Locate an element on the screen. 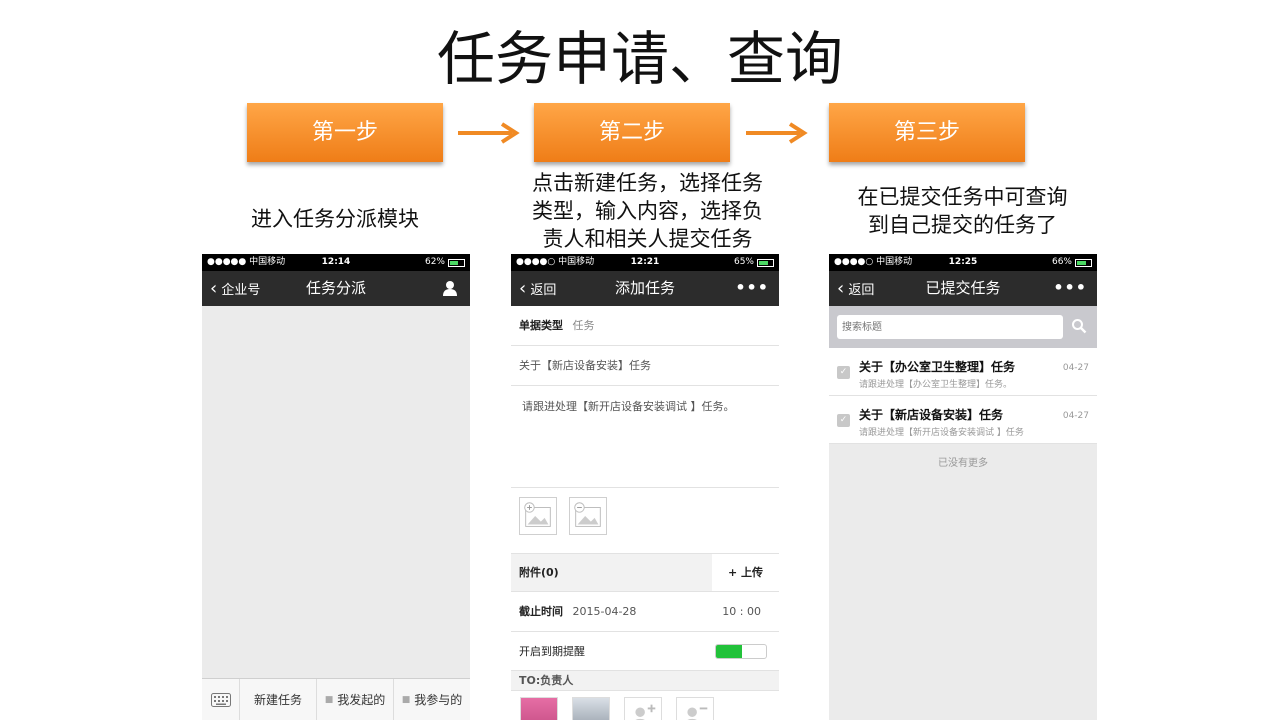 Image resolution: width=1280 pixels, height=720 pixels. battery-percent: 65% is located at coordinates (743, 262).